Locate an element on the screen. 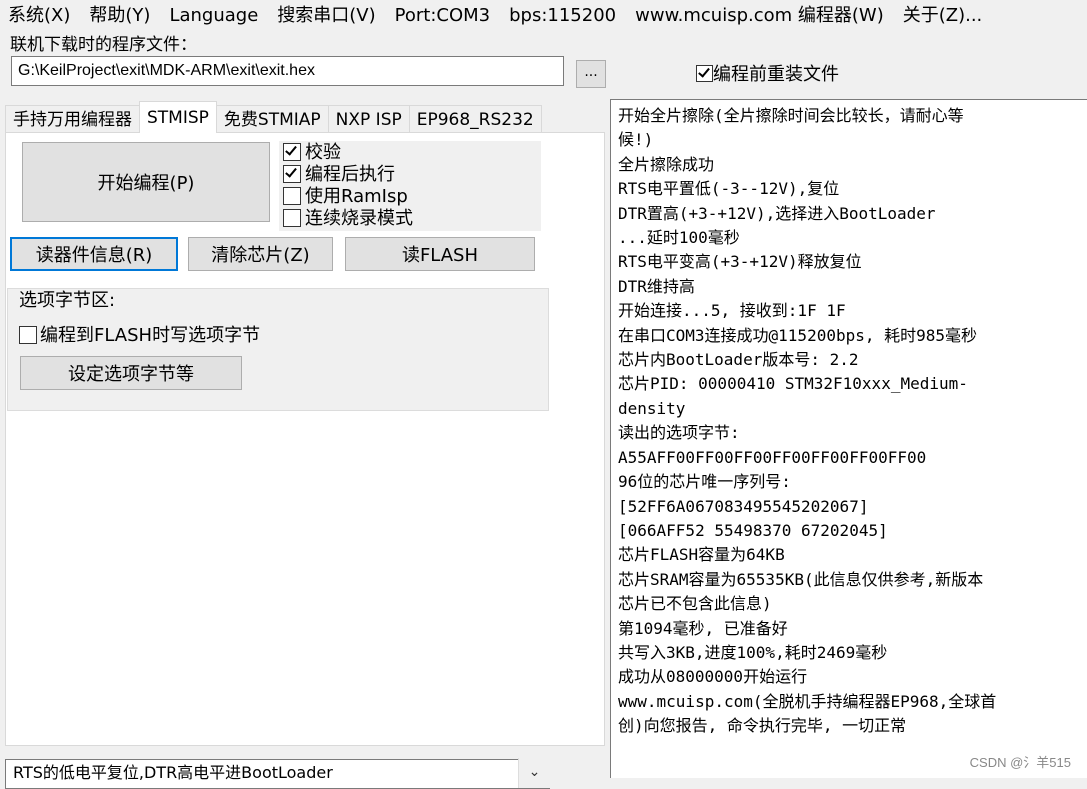  log-line: ...延时100毫秒 is located at coordinates (679, 238).